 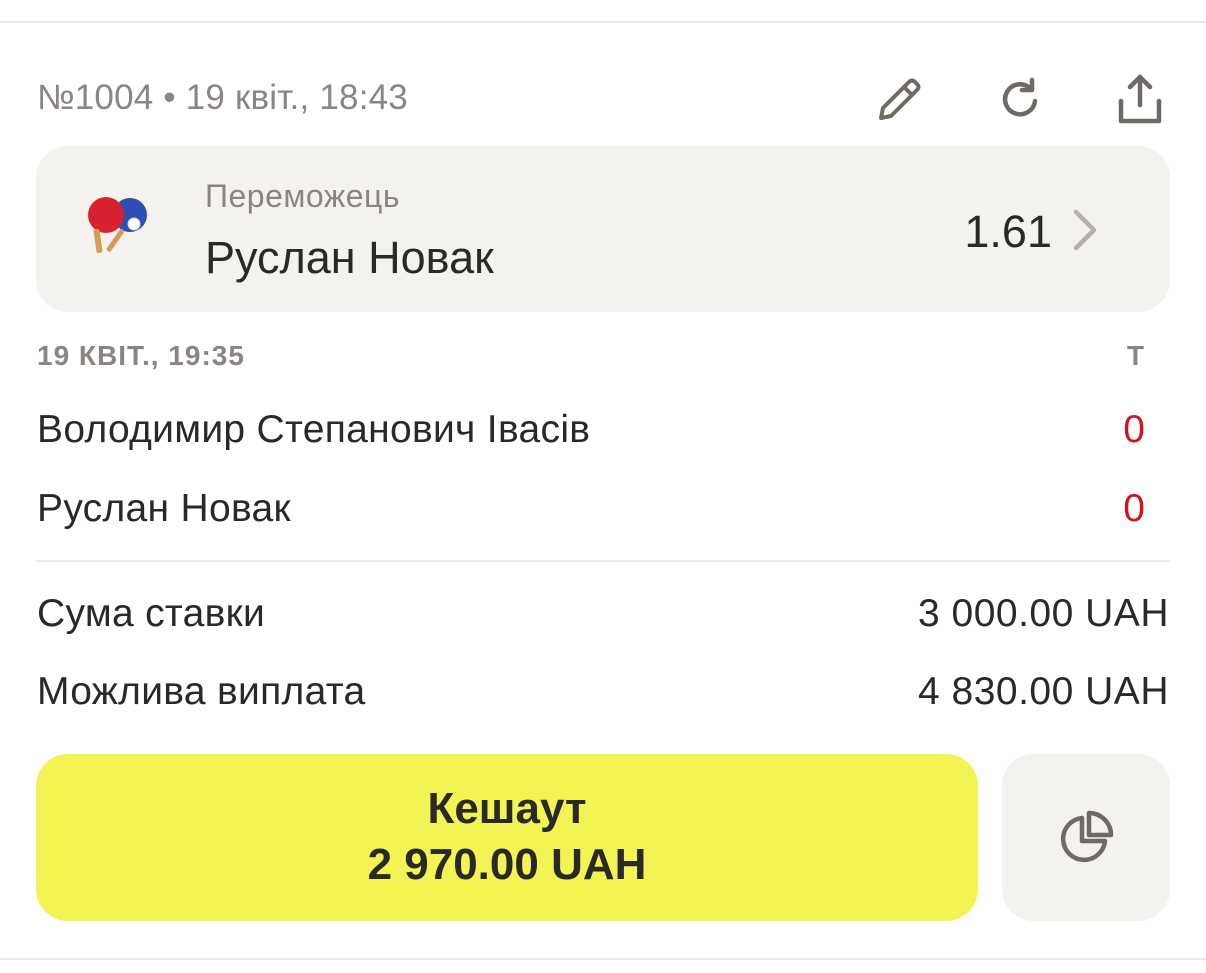 What do you see at coordinates (507, 837) in the screenshot?
I see `cashout-button: Кешаут 2 970.00 UAH` at bounding box center [507, 837].